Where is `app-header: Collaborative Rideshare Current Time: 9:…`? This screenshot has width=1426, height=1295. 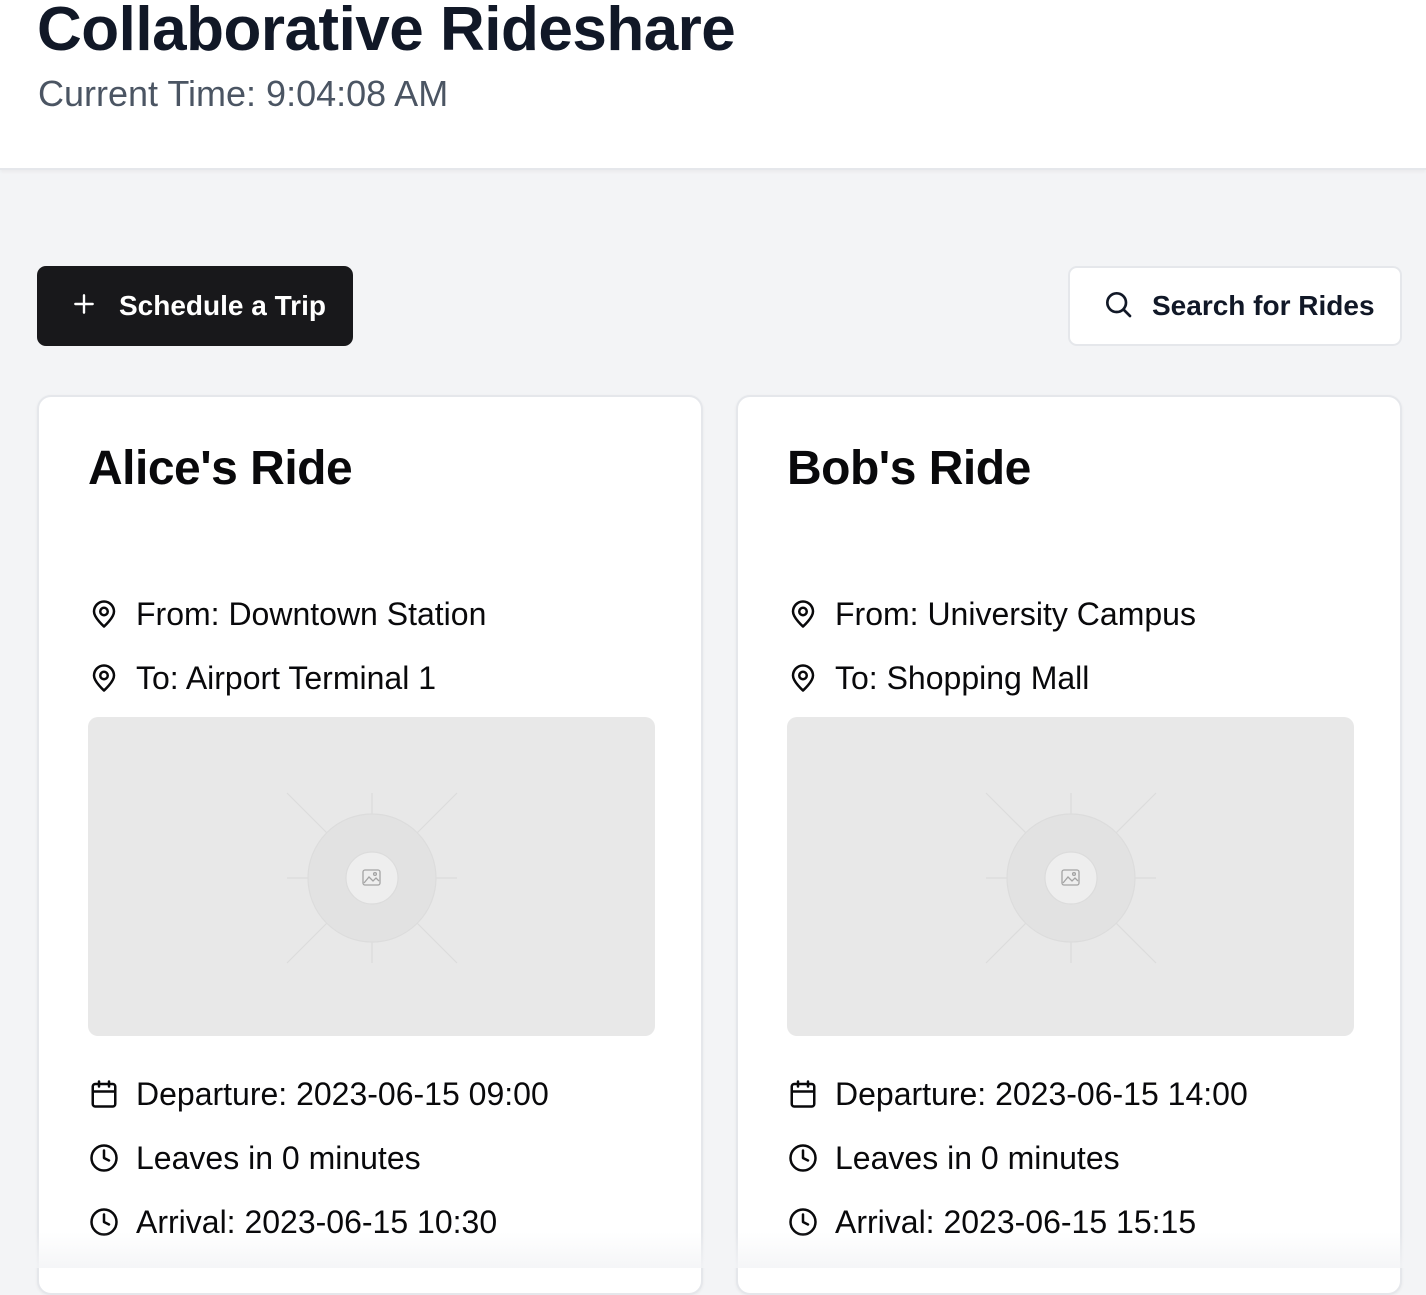
app-header: Collaborative Rideshare Current Time: 9:… is located at coordinates (713, 85).